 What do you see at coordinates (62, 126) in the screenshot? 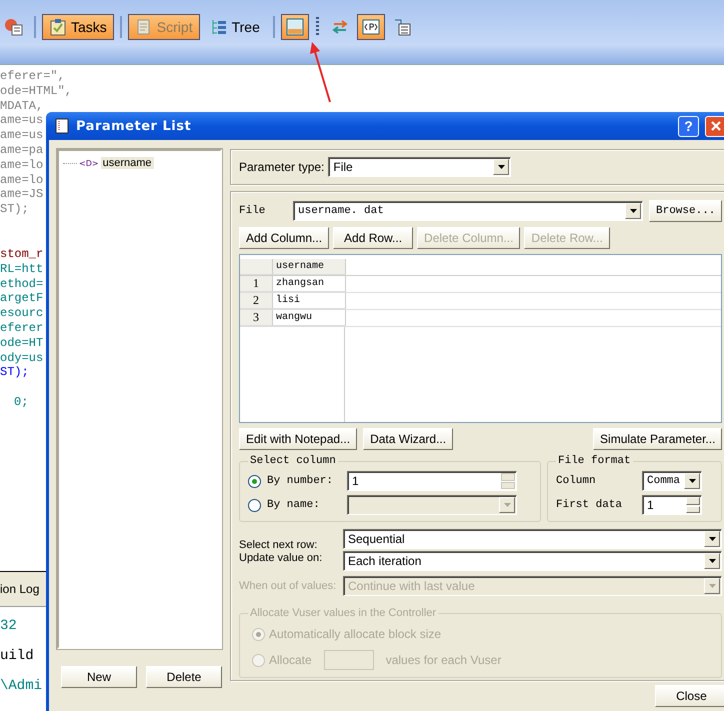
I see `document-icon` at bounding box center [62, 126].